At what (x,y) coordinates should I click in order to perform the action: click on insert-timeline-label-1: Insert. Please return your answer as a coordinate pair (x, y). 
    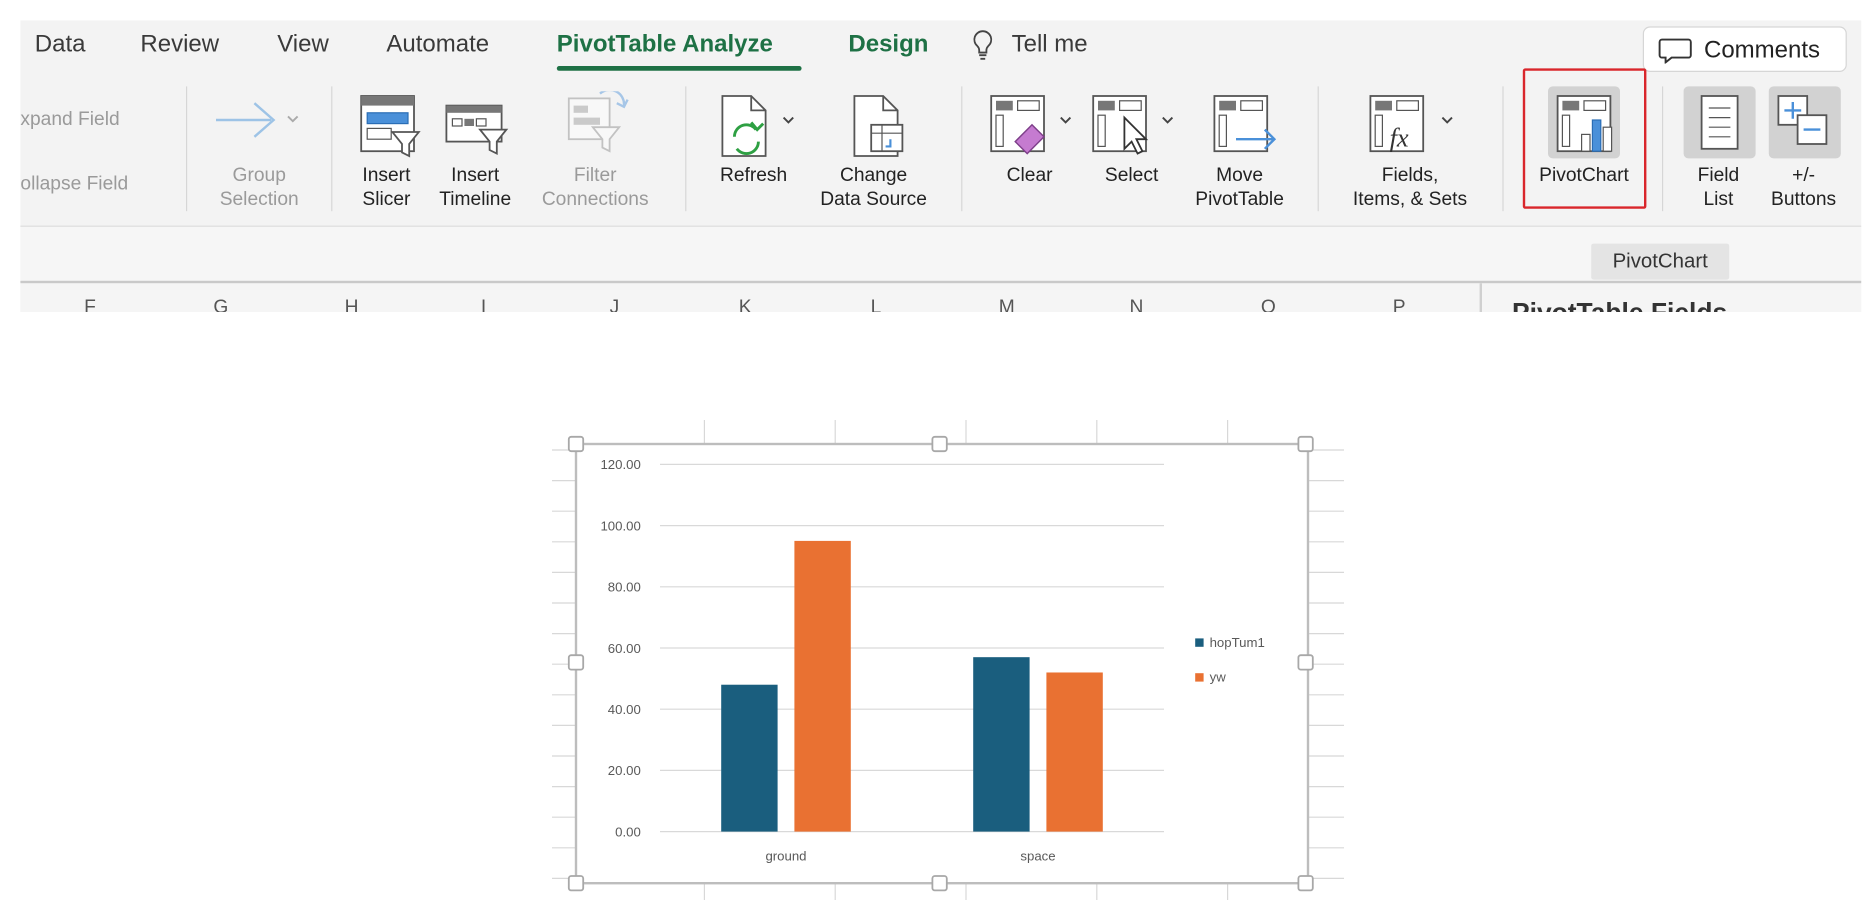
    Looking at the image, I should click on (475, 175).